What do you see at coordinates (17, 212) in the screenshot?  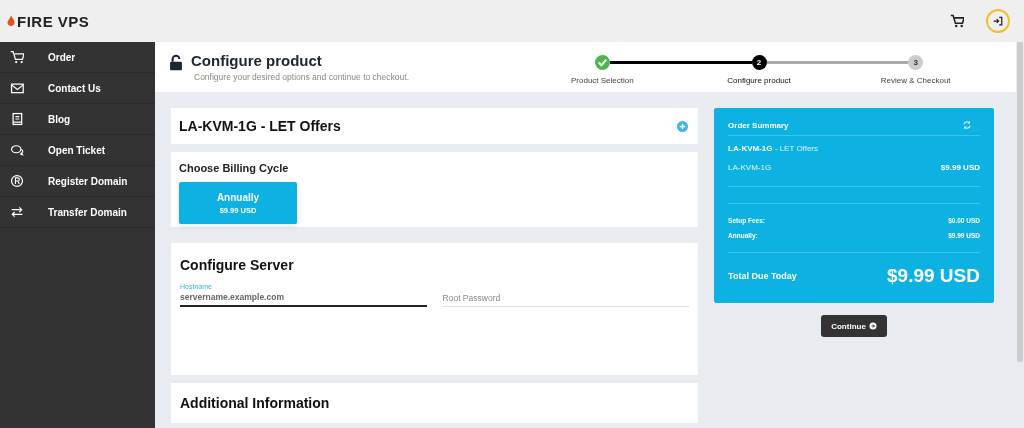 I see `transfer-arrows-icon` at bounding box center [17, 212].